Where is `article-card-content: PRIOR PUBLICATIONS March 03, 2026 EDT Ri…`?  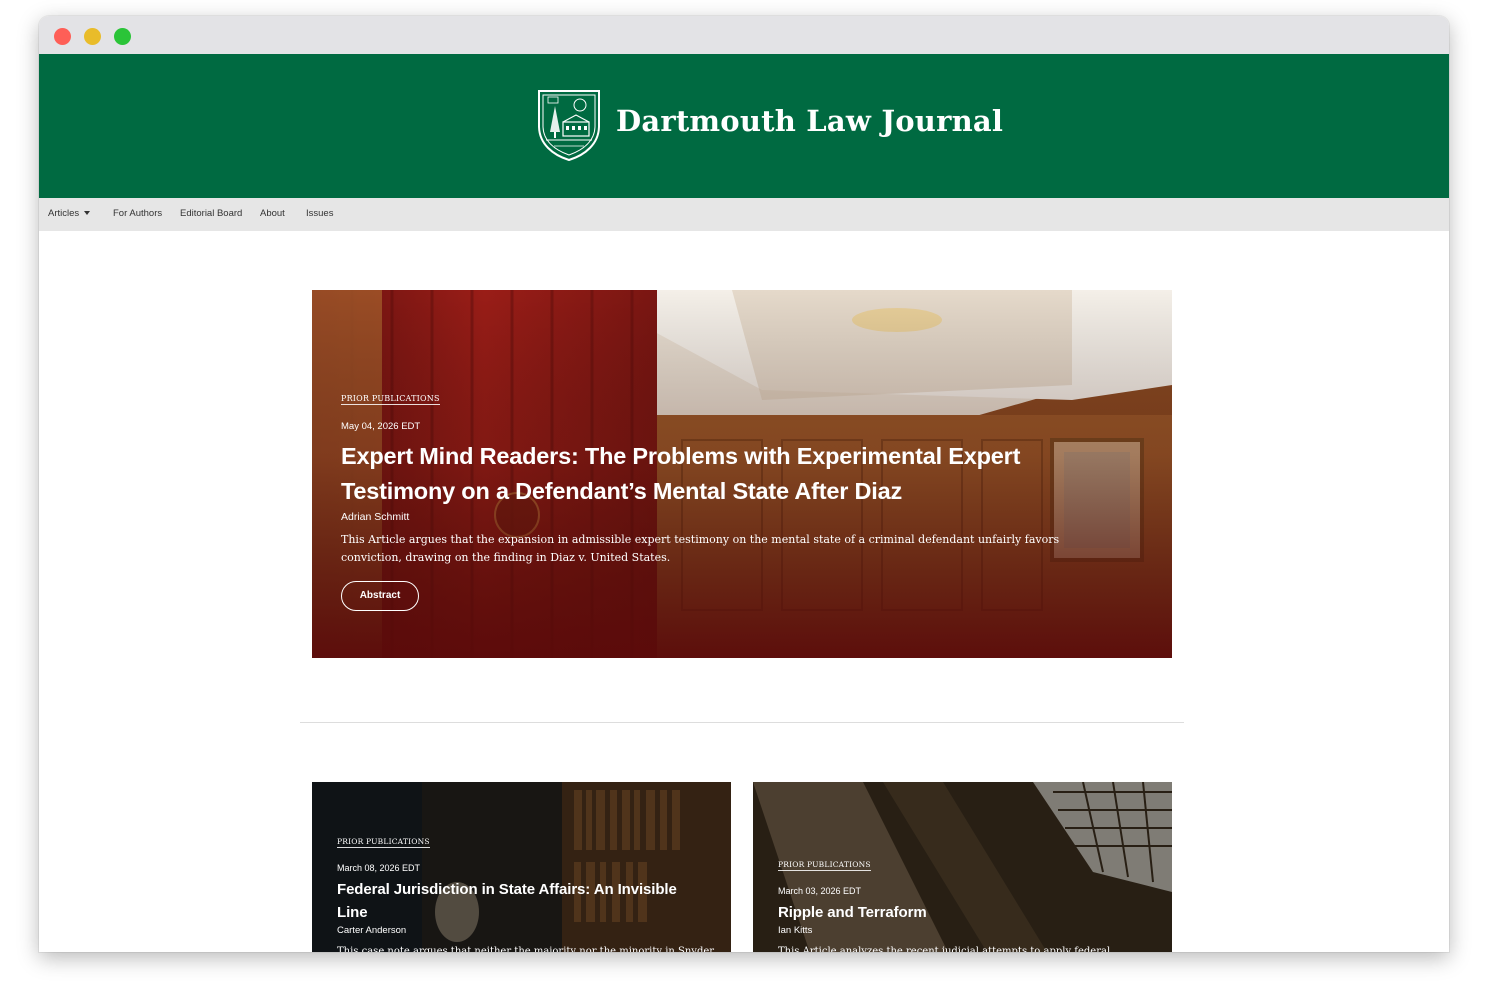
article-card-content: PRIOR PUBLICATIONS March 03, 2026 EDT Ri… is located at coordinates (963, 903).